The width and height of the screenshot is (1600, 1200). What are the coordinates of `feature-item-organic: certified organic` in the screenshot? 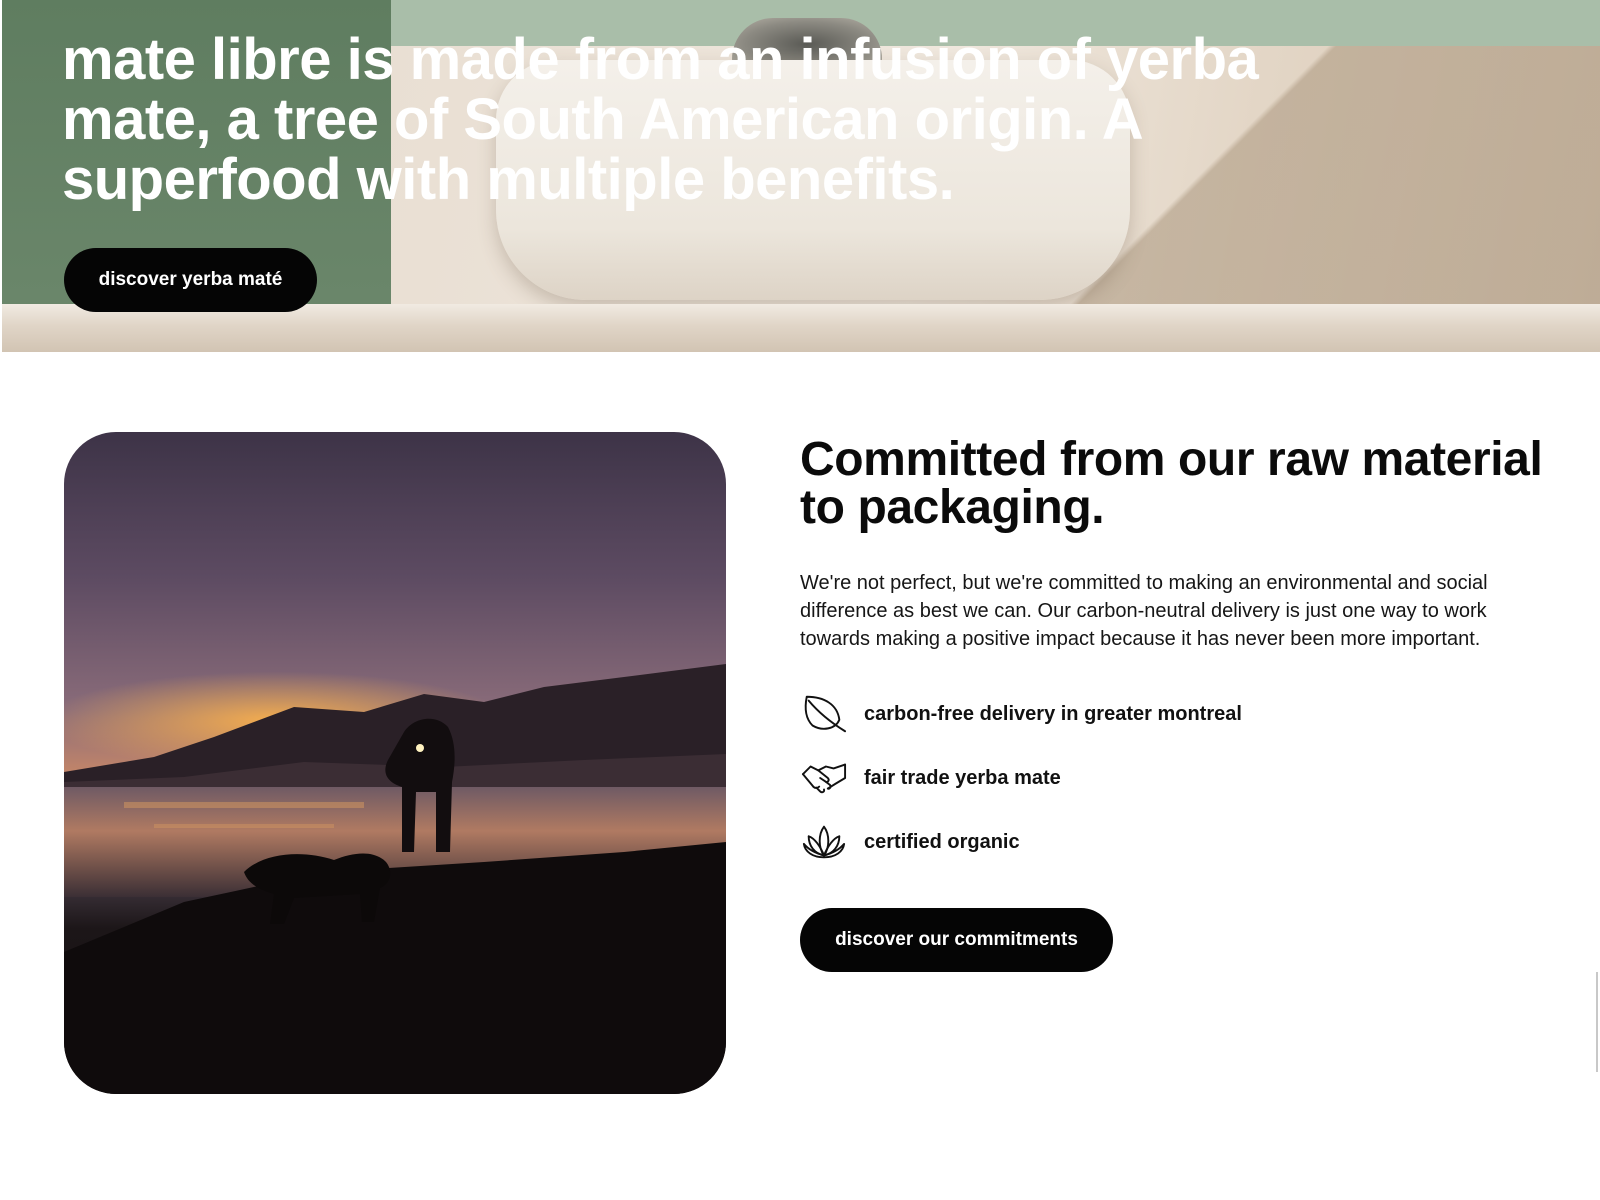 It's located at (1150, 842).